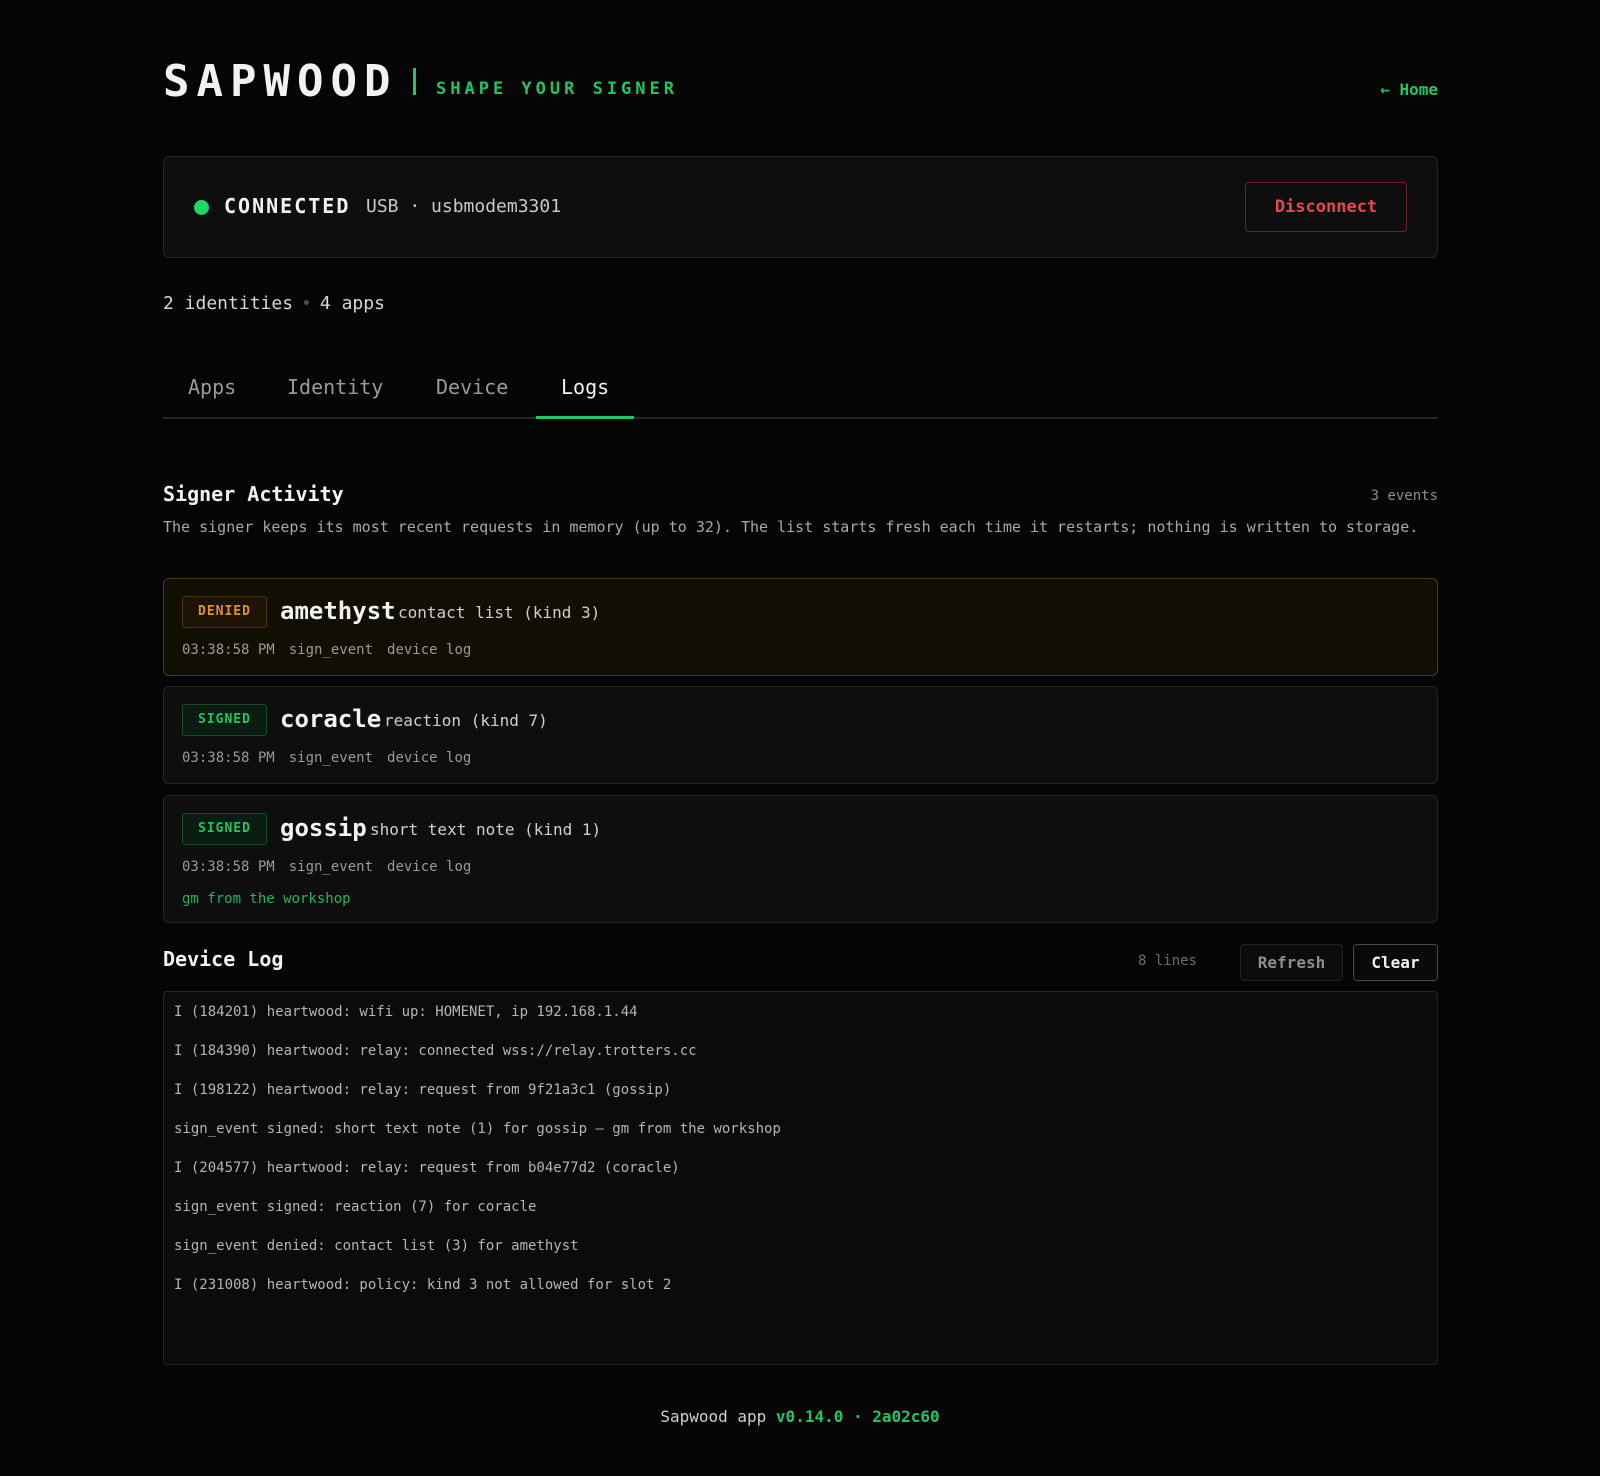 The width and height of the screenshot is (1600, 1476). What do you see at coordinates (201, 207) in the screenshot?
I see `status-dot-icon` at bounding box center [201, 207].